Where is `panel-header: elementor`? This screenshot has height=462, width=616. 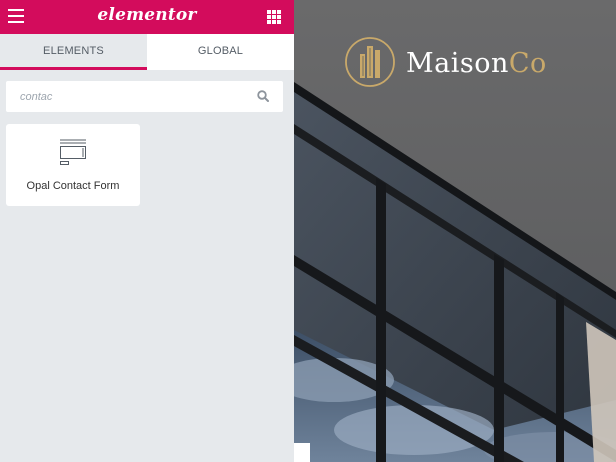
panel-header: elementor is located at coordinates (147, 17).